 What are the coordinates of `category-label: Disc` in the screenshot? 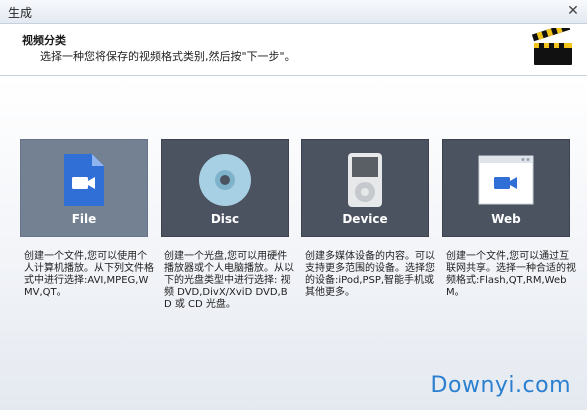 It's located at (225, 219).